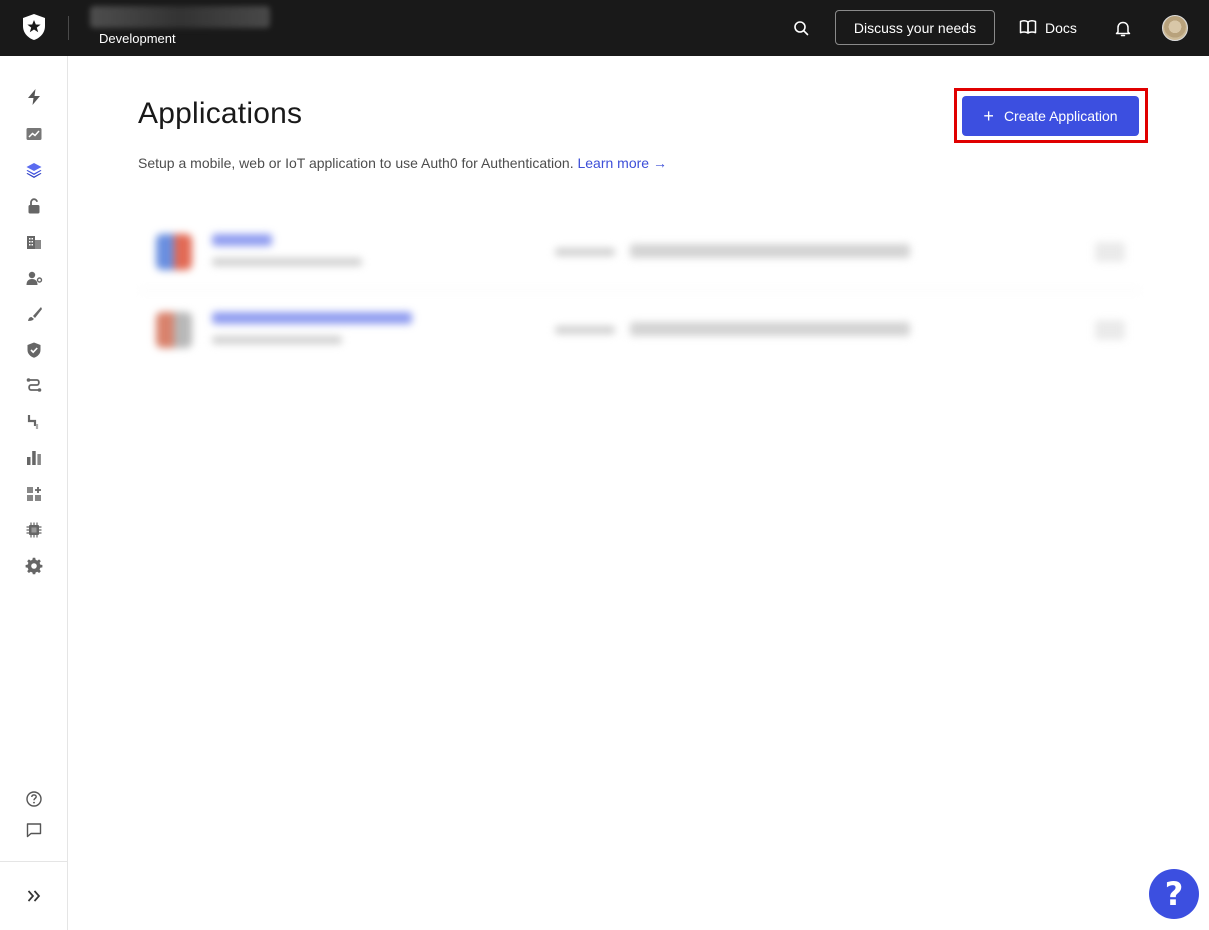 Image resolution: width=1209 pixels, height=930 pixels. Describe the element at coordinates (1028, 28) in the screenshot. I see `book-icon` at that location.